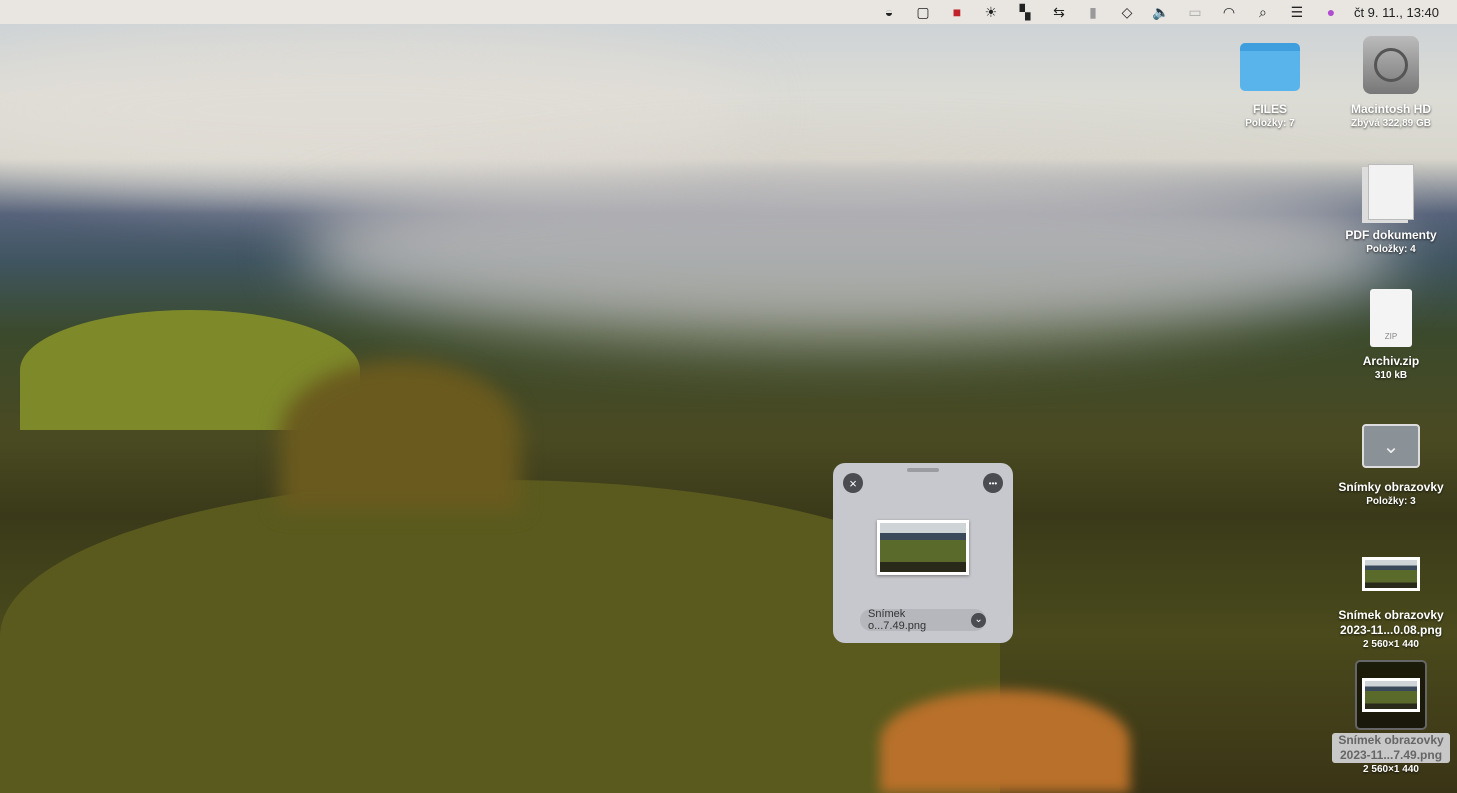 This screenshot has width=1457, height=793. What do you see at coordinates (1297, 12) in the screenshot?
I see `control-center-icon: ☰` at bounding box center [1297, 12].